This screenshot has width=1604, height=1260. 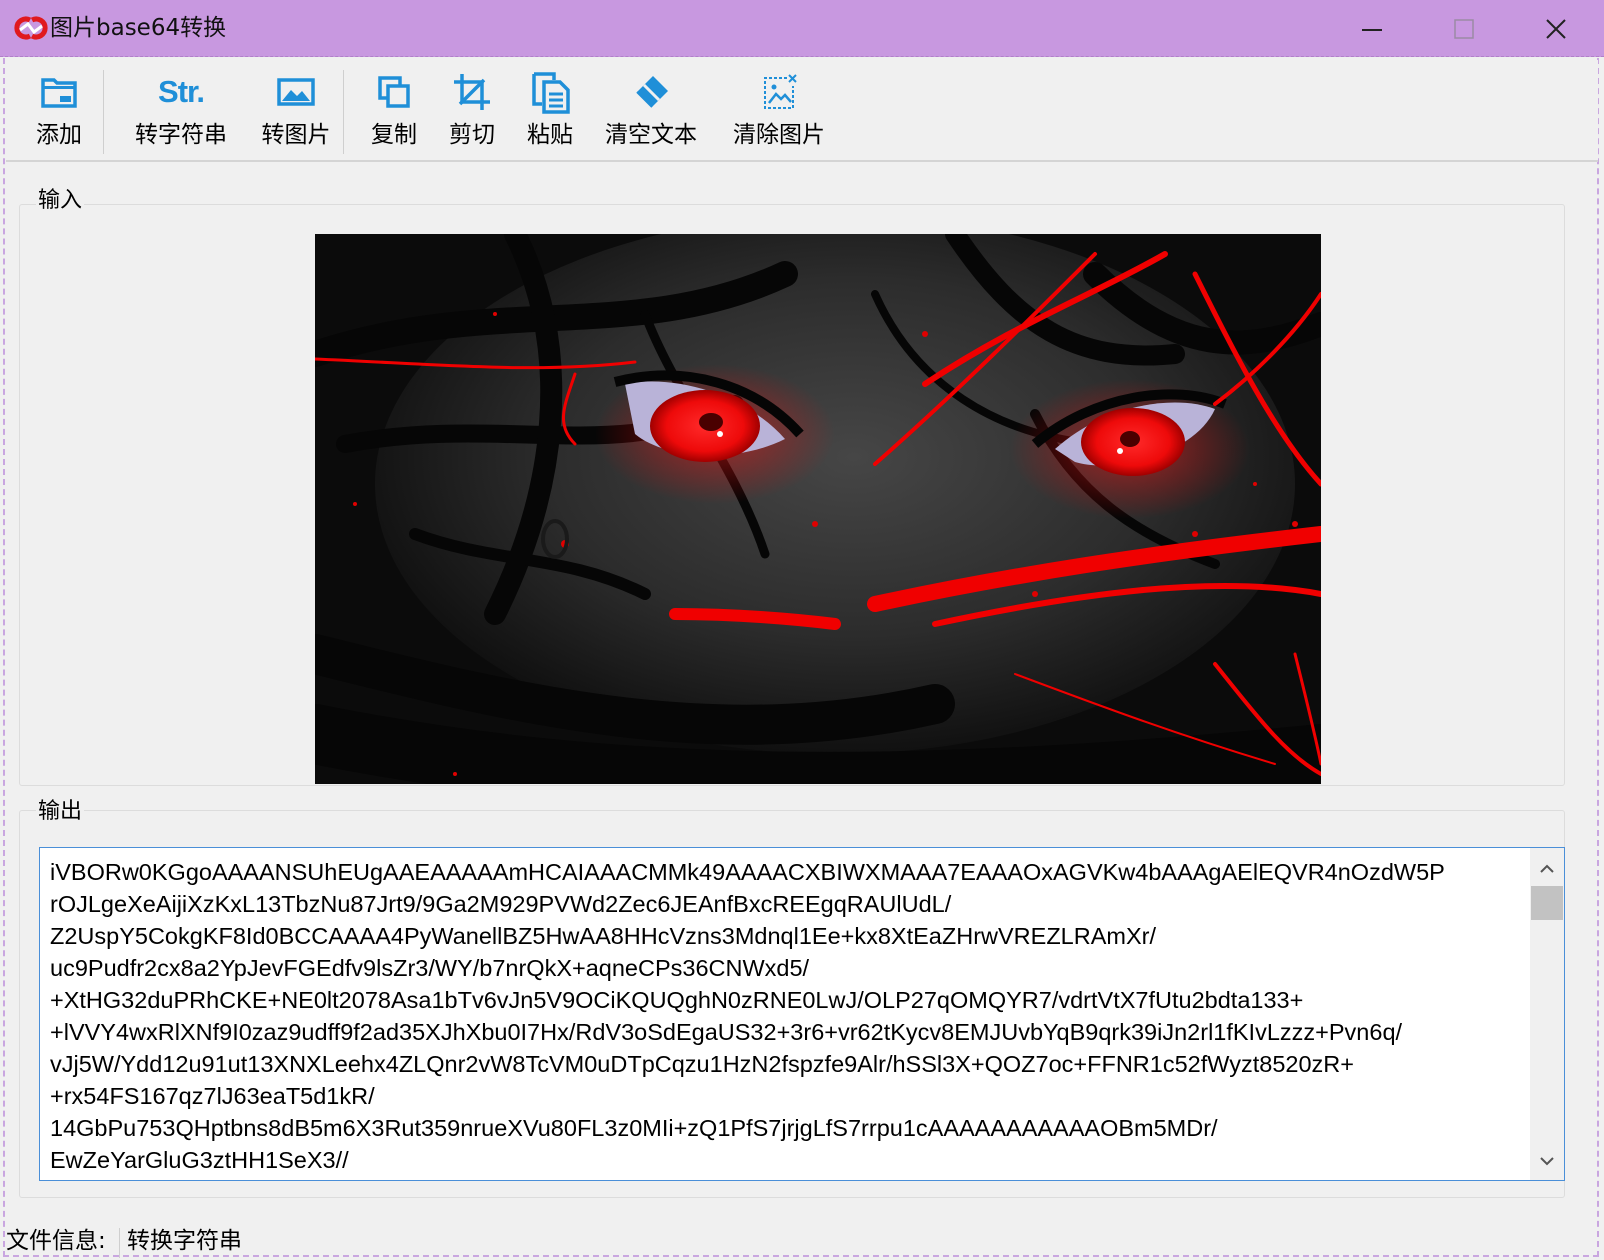 I want to click on status-separator, so click(x=119, y=1243).